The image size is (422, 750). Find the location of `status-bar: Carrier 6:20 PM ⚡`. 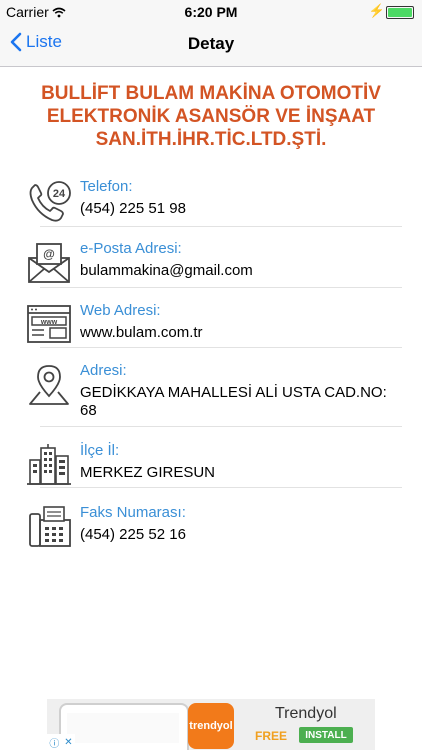

status-bar: Carrier 6:20 PM ⚡ is located at coordinates (211, 11).